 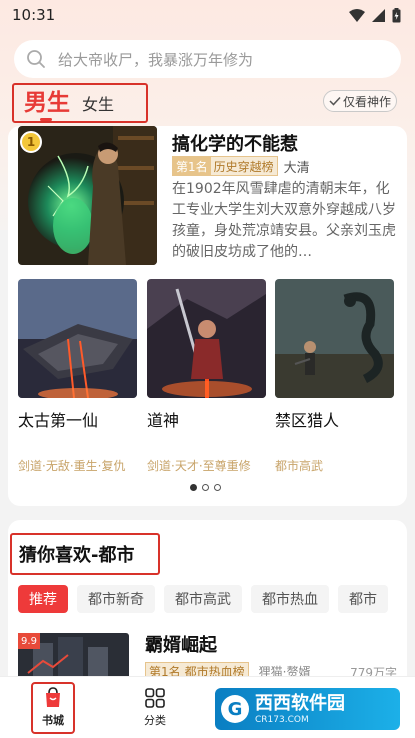 I want to click on watermark-main: 西西软件园, so click(x=300, y=703).